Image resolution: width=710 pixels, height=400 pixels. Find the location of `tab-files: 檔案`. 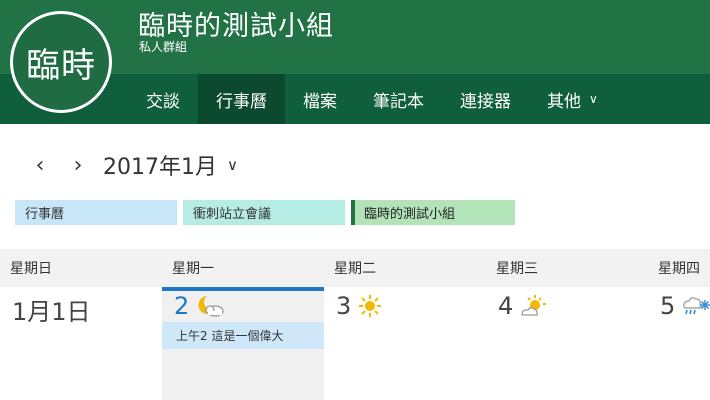

tab-files: 檔案 is located at coordinates (320, 99).